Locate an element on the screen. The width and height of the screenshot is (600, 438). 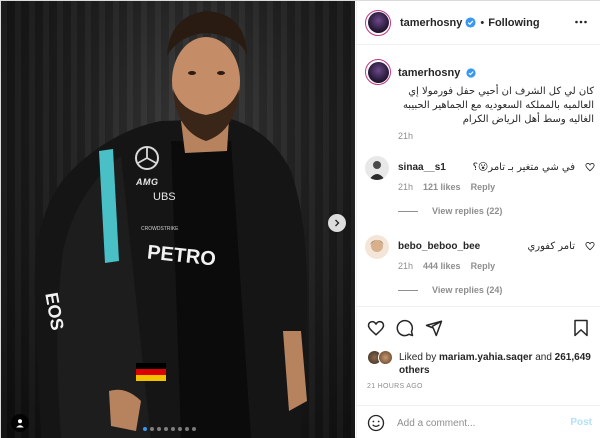
comment-username: sinaa__s1 is located at coordinates (422, 167).